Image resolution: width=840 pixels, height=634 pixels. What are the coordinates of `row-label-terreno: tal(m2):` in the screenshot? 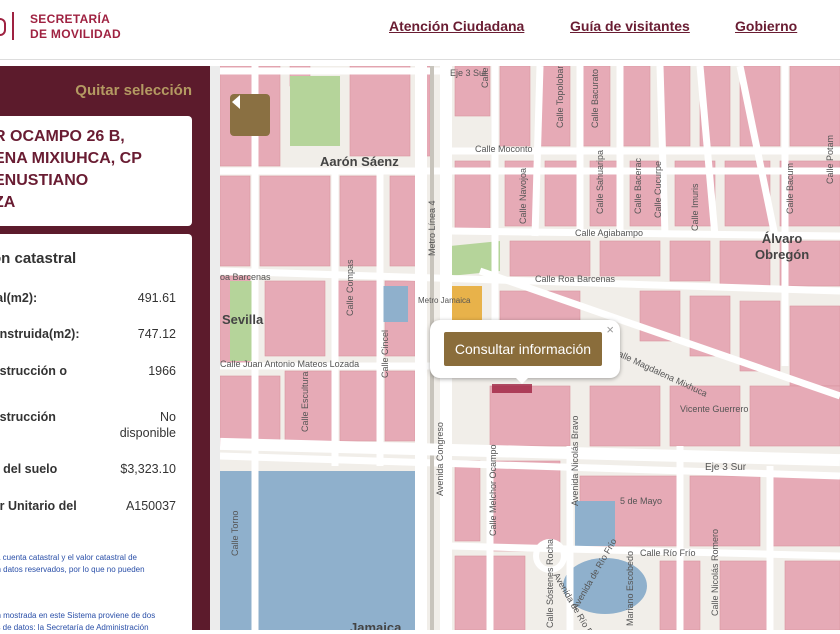 It's located at (19, 298).